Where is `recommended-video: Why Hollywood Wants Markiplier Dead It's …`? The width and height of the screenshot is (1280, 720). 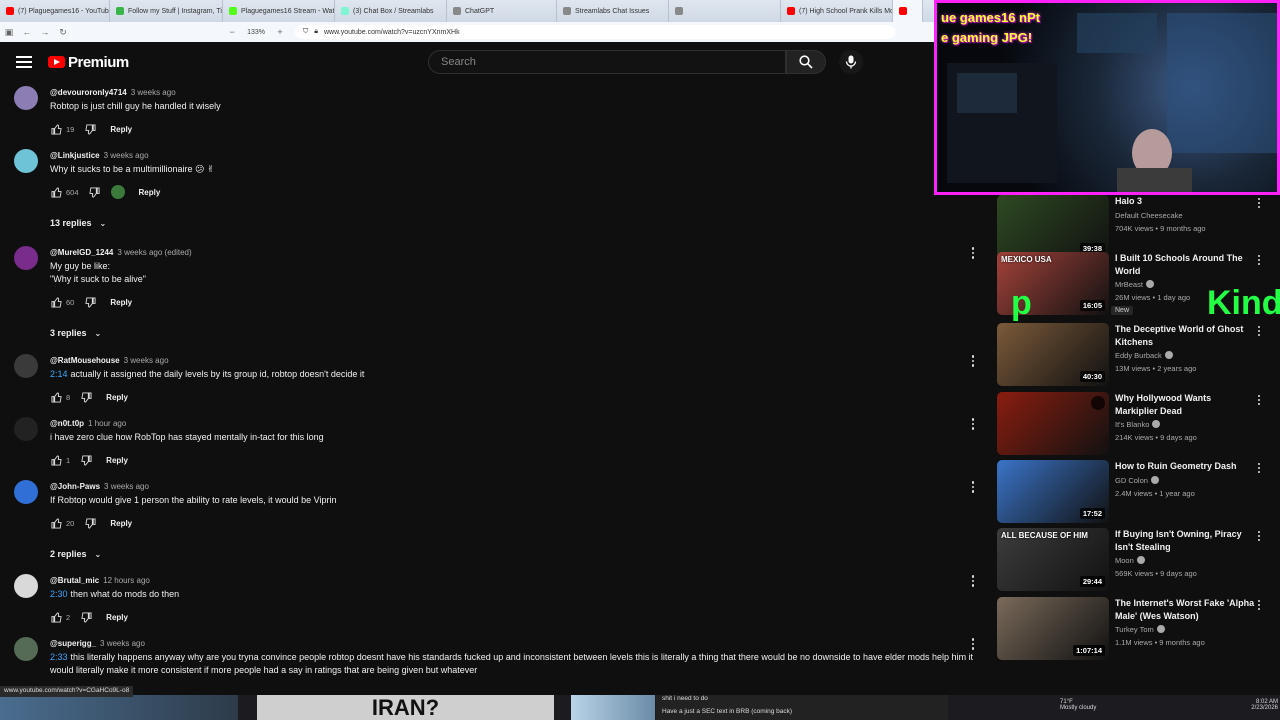
recommended-video: Why Hollywood Wants Markiplier Dead It's … is located at coordinates (1138, 425).